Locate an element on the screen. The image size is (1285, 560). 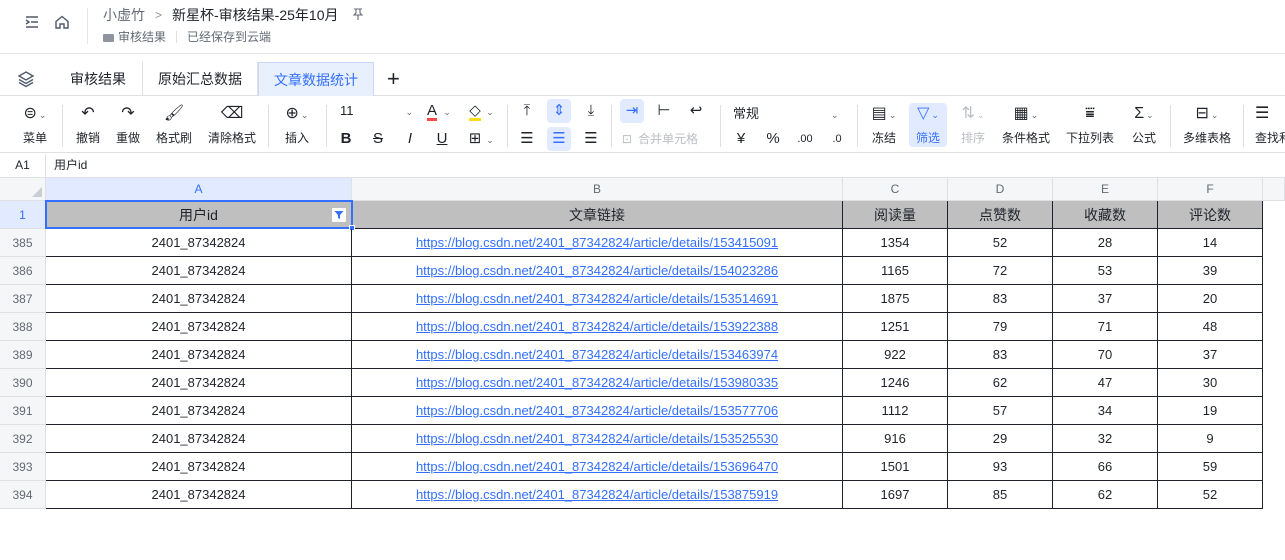
sort-button: ⇅ ⌄ 排序 is located at coordinates (973, 124).